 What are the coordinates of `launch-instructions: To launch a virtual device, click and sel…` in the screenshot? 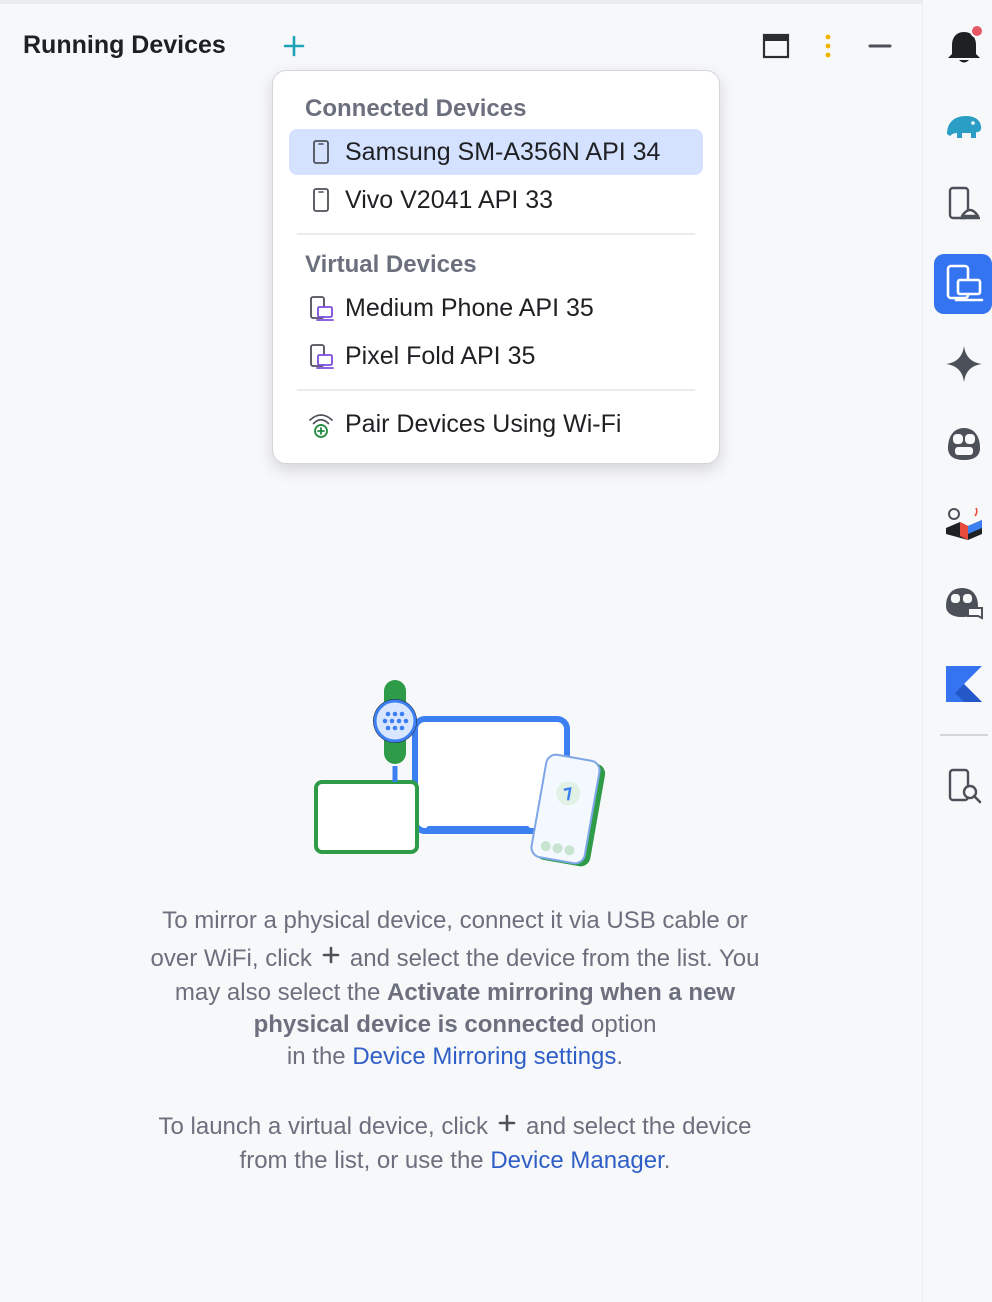 It's located at (455, 1144).